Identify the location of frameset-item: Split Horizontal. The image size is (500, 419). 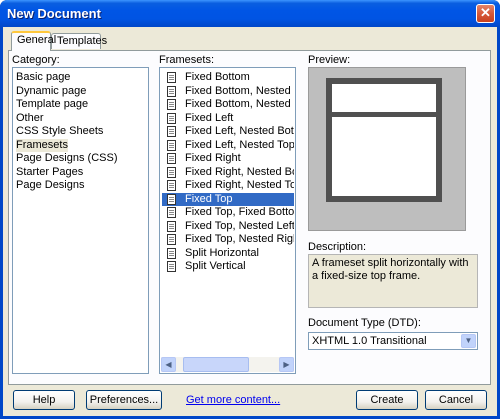
(228, 253).